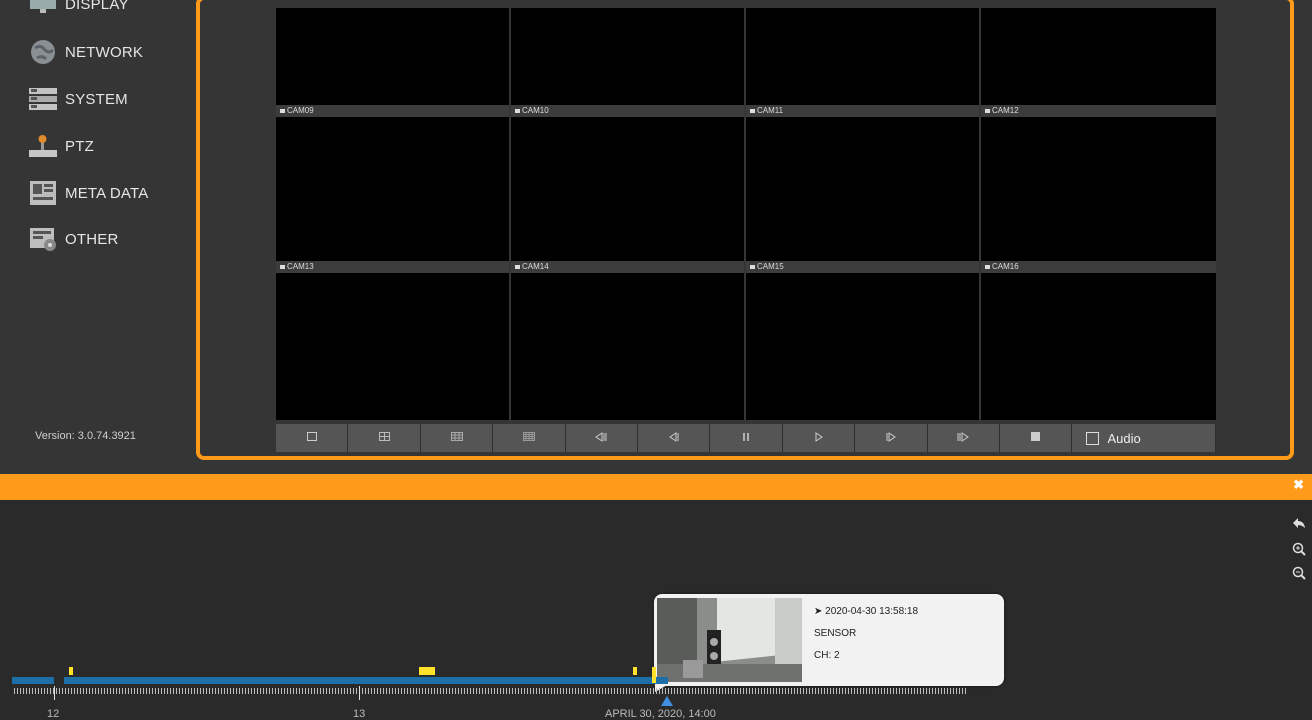 This screenshot has height=720, width=1312. I want to click on sidebar-item-label: META DATA, so click(107, 193).